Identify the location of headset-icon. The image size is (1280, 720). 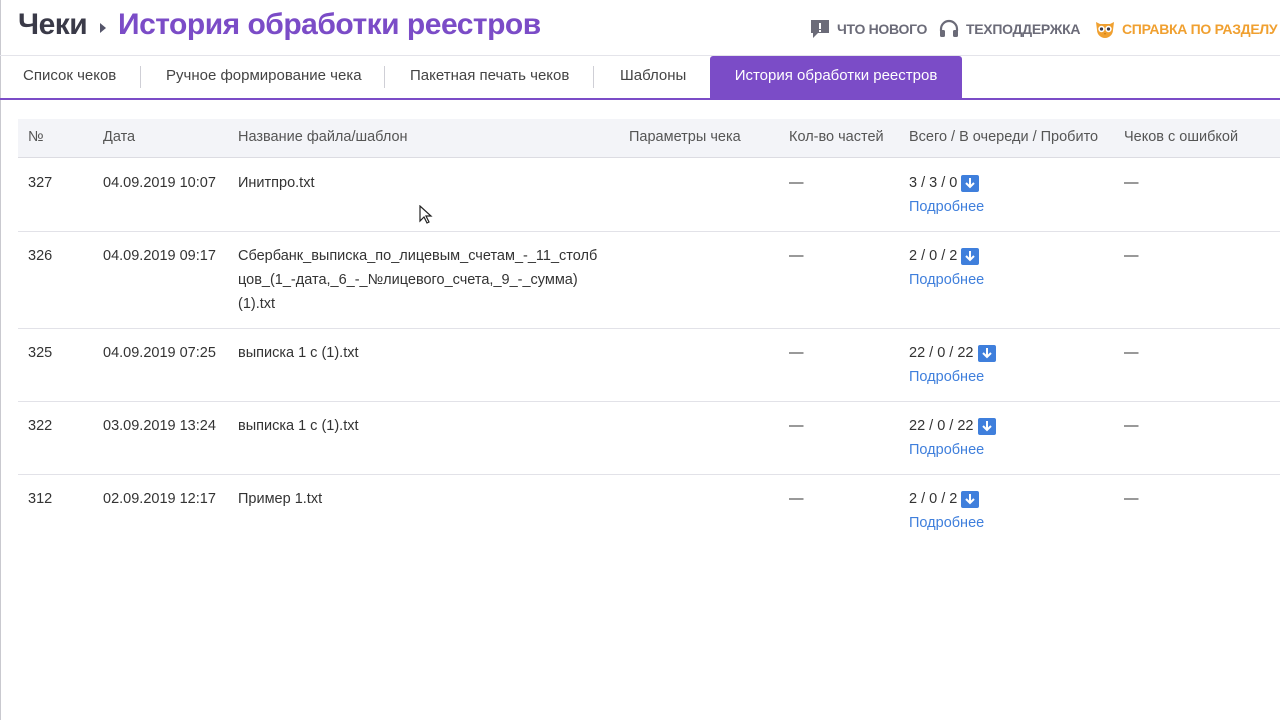
(949, 28).